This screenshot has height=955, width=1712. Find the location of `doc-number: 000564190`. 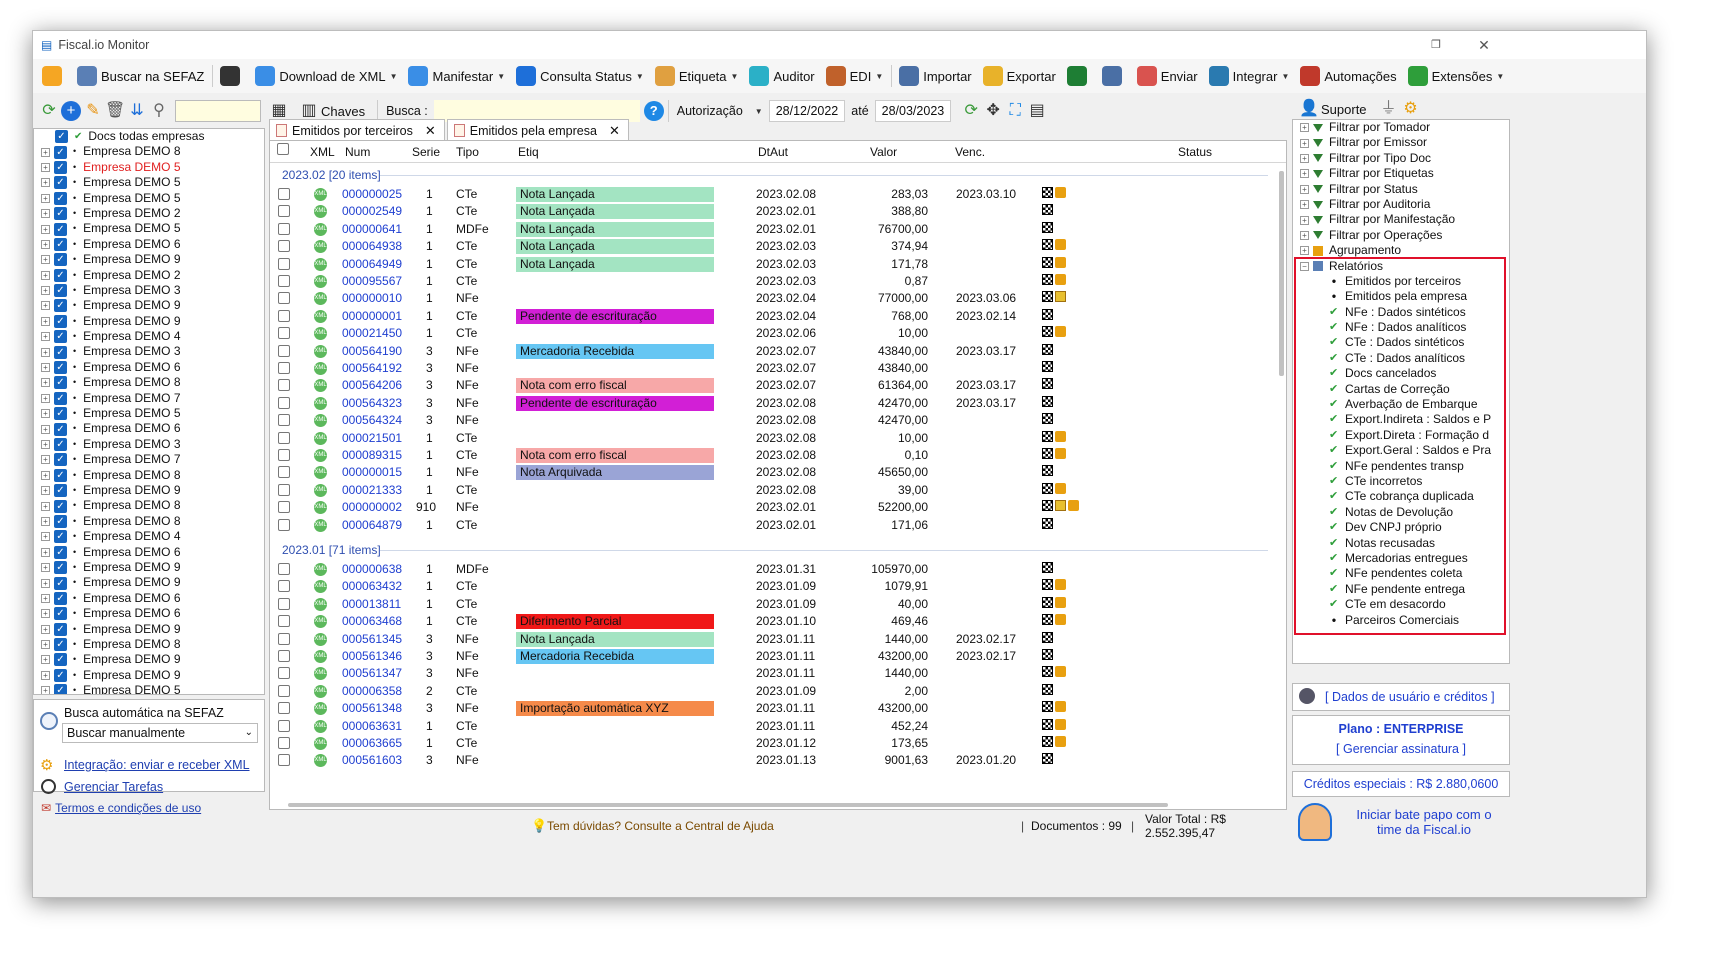

doc-number: 000564190 is located at coordinates (372, 351).